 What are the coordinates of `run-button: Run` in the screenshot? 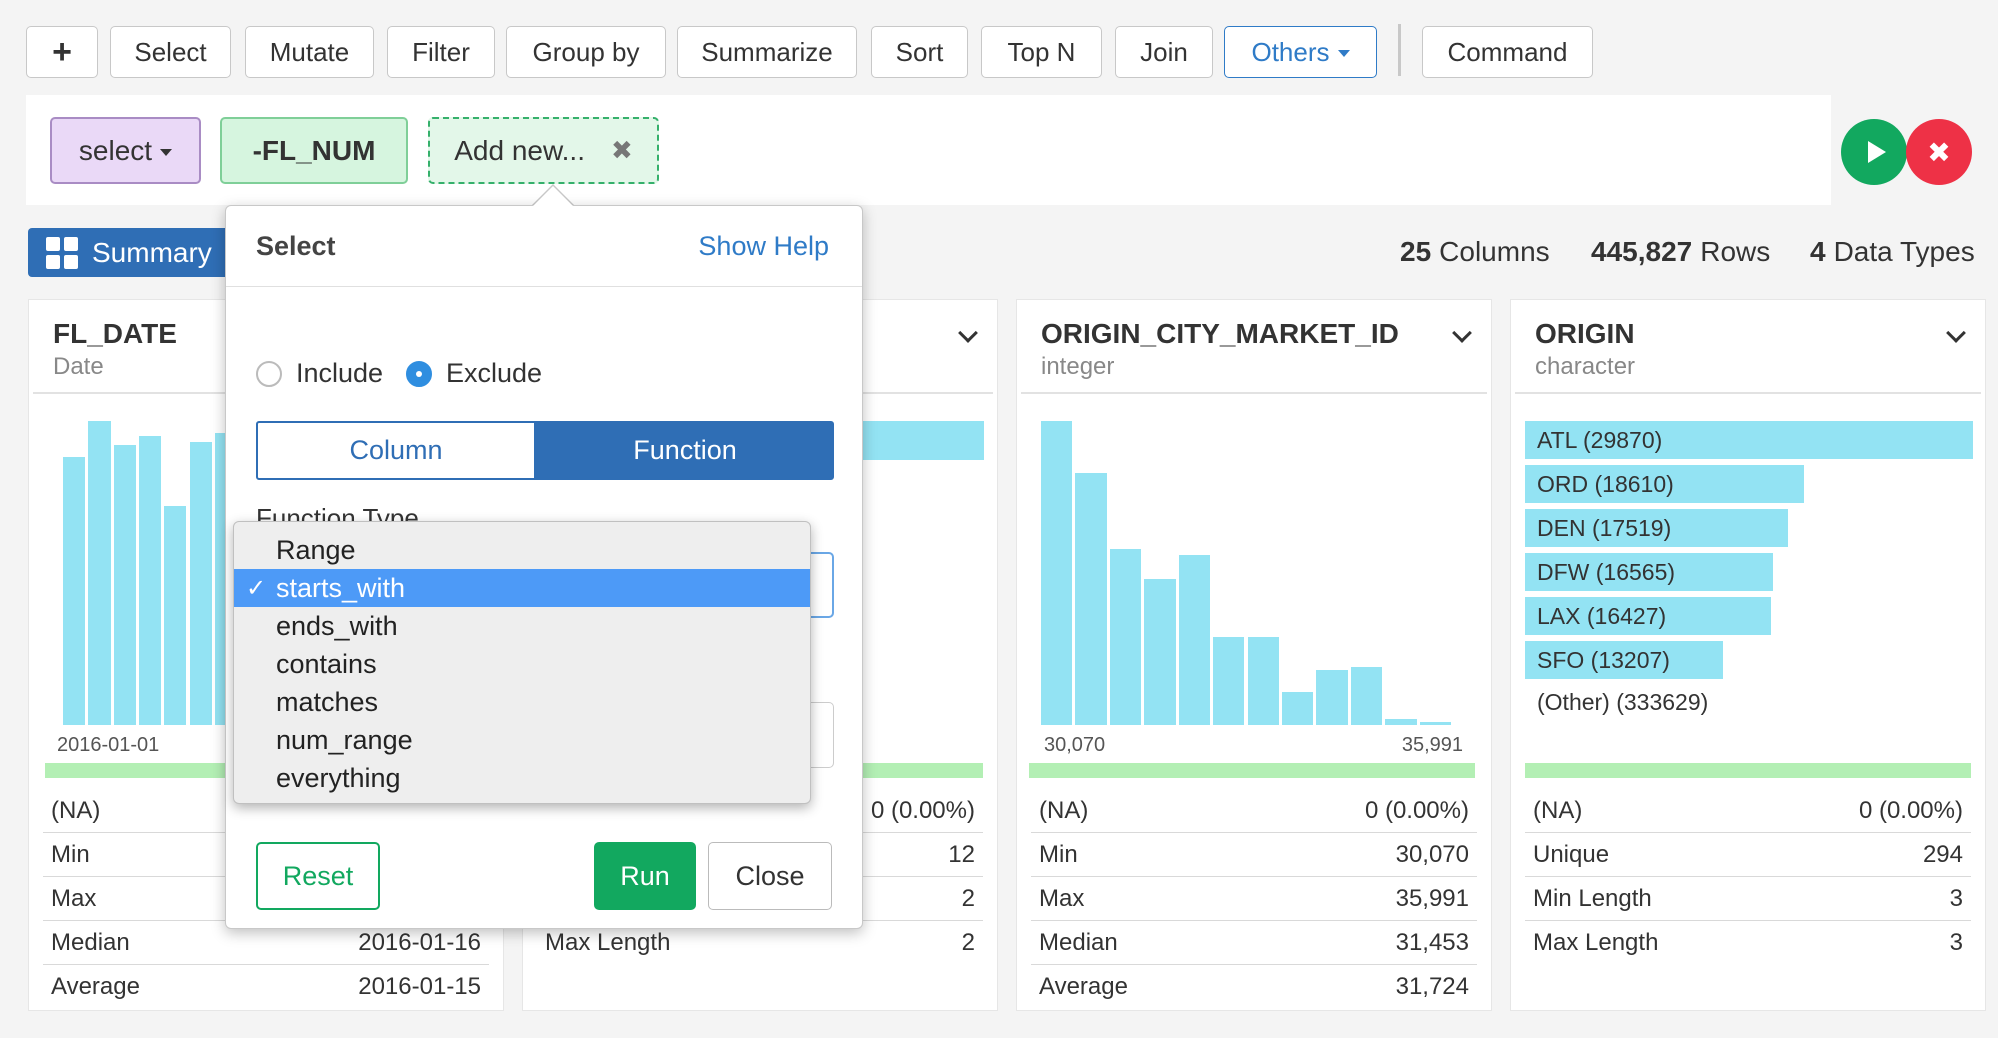 It's located at (645, 876).